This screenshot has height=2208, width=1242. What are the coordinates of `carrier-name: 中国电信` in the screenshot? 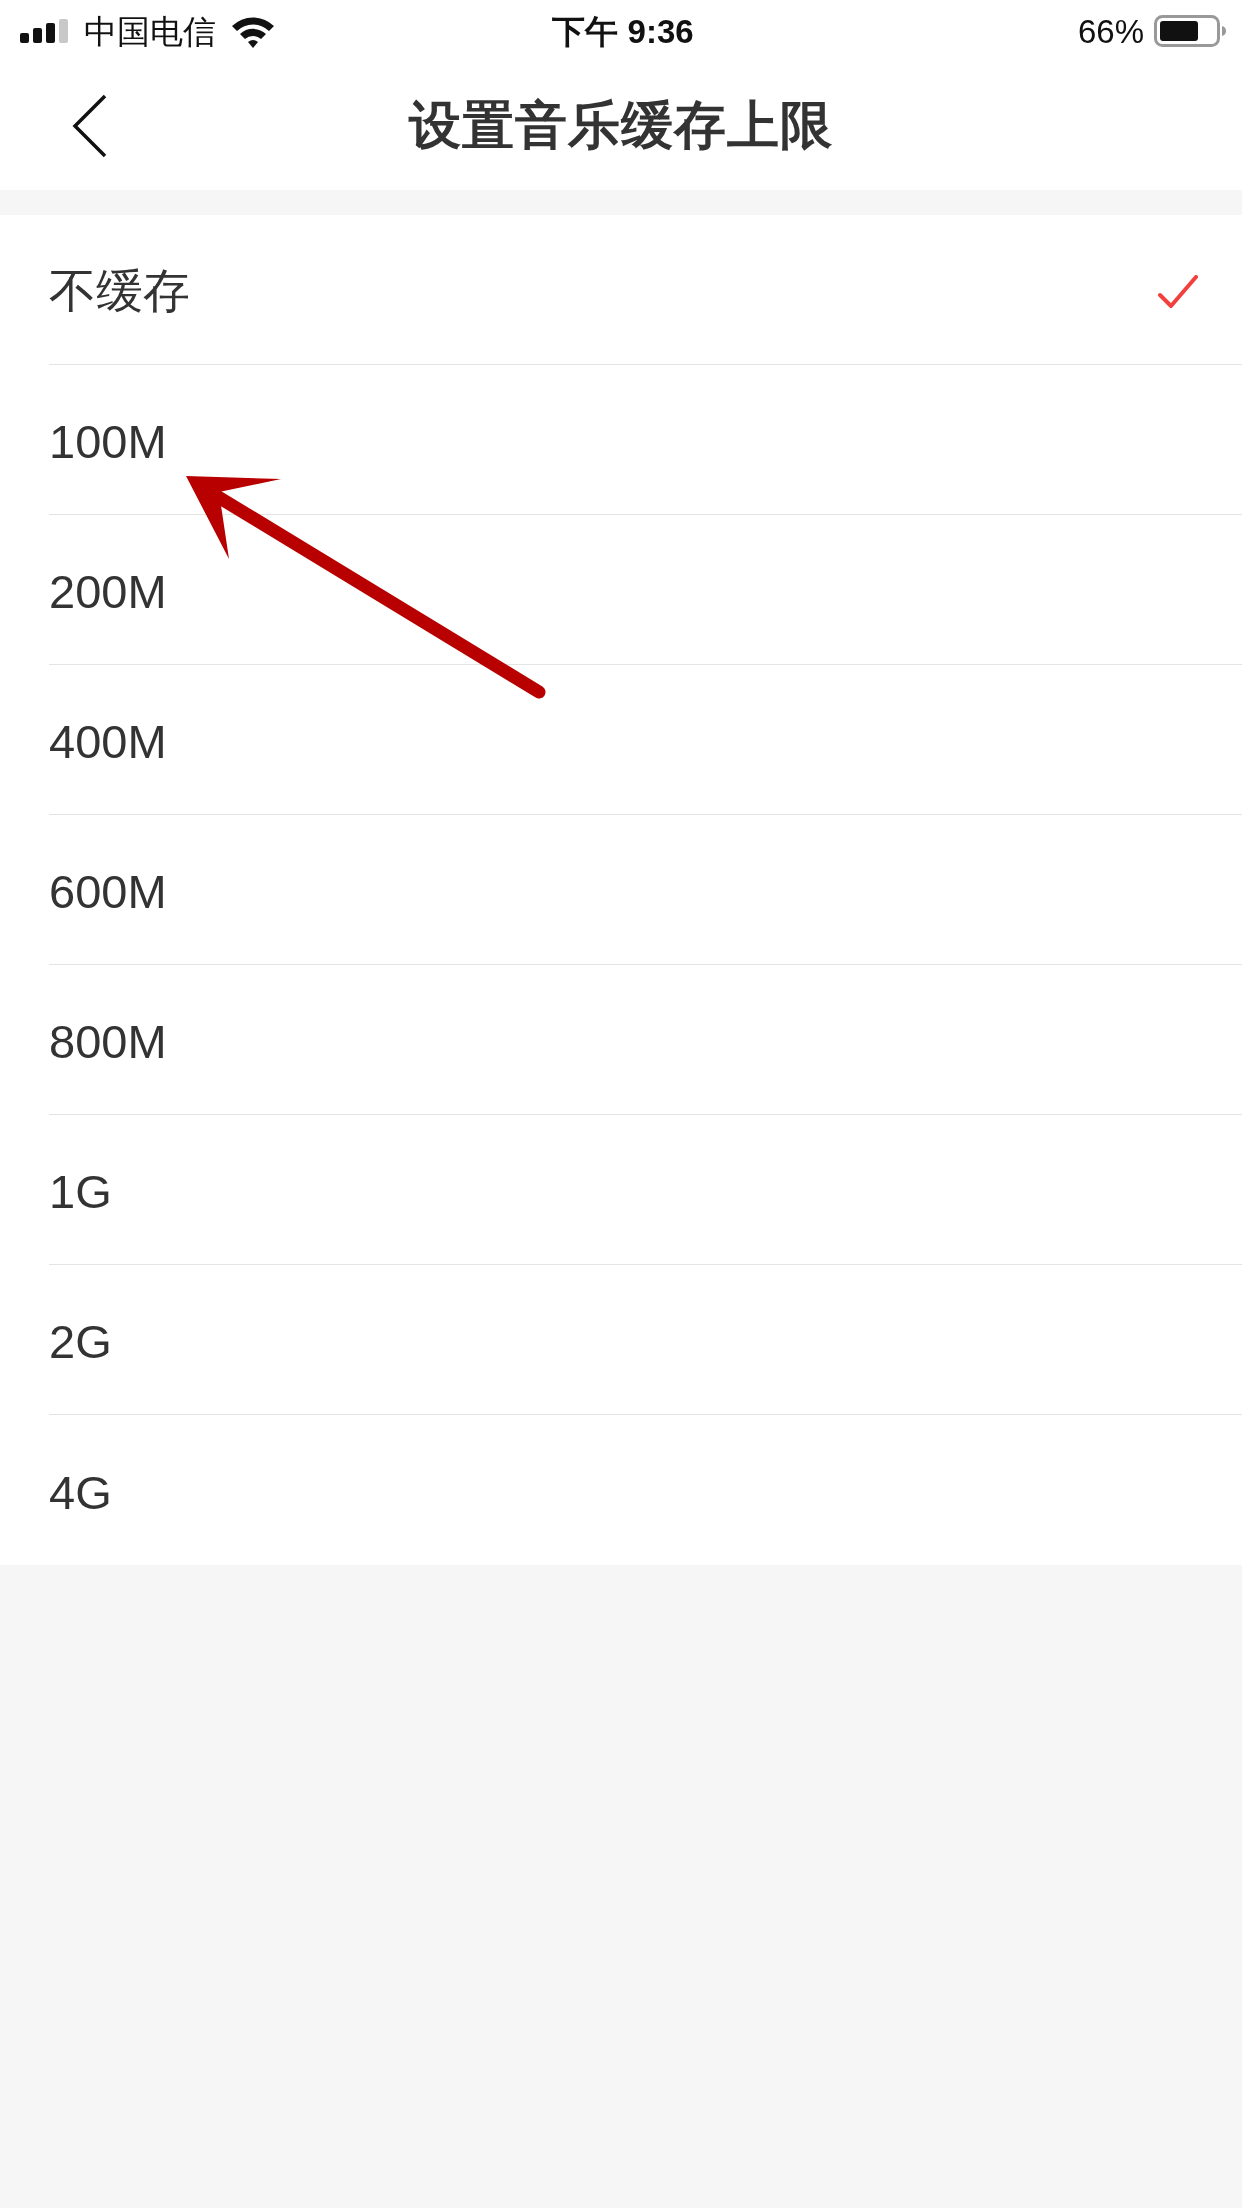 It's located at (150, 31).